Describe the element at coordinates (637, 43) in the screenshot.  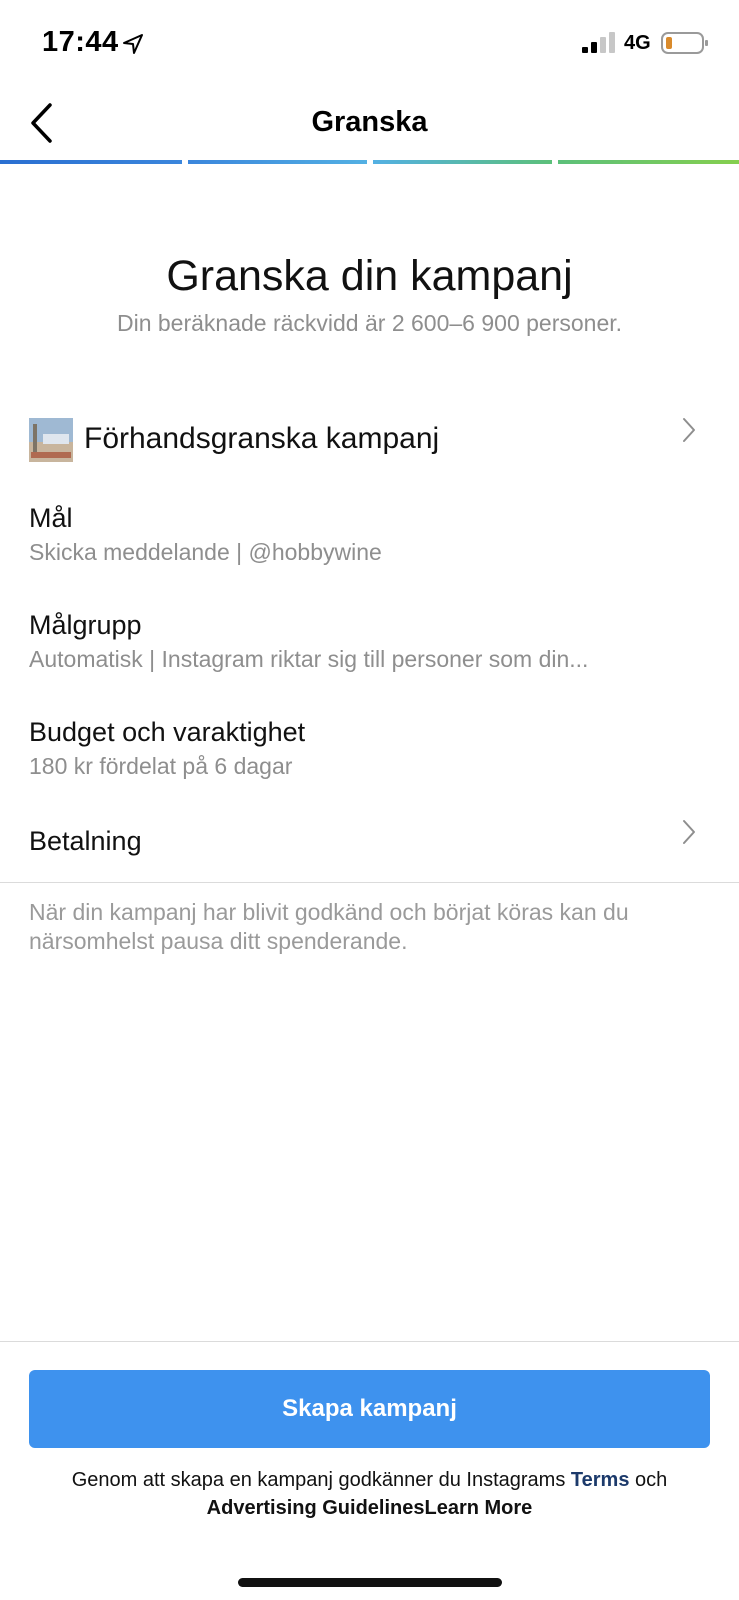
I see `network-label: 4G` at that location.